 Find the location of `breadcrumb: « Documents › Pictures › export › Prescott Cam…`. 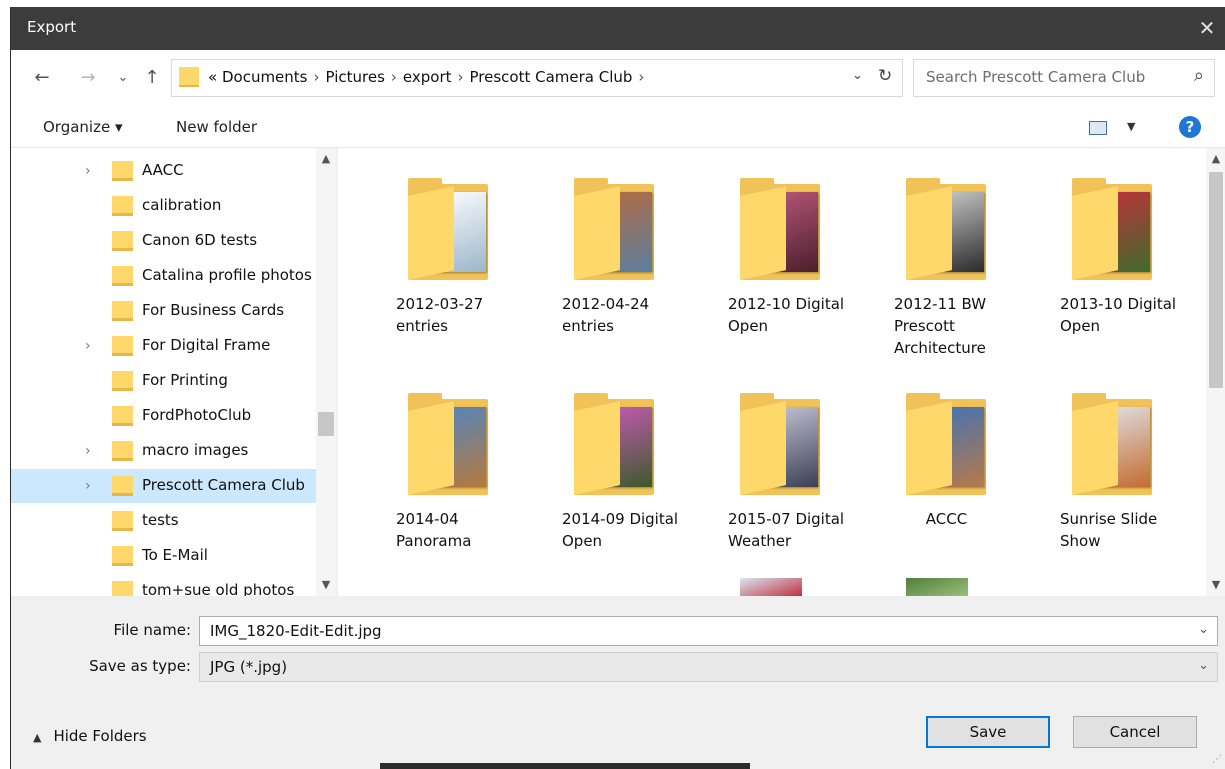

breadcrumb: « Documents › Pictures › export › Prescott Cam… is located at coordinates (429, 77).